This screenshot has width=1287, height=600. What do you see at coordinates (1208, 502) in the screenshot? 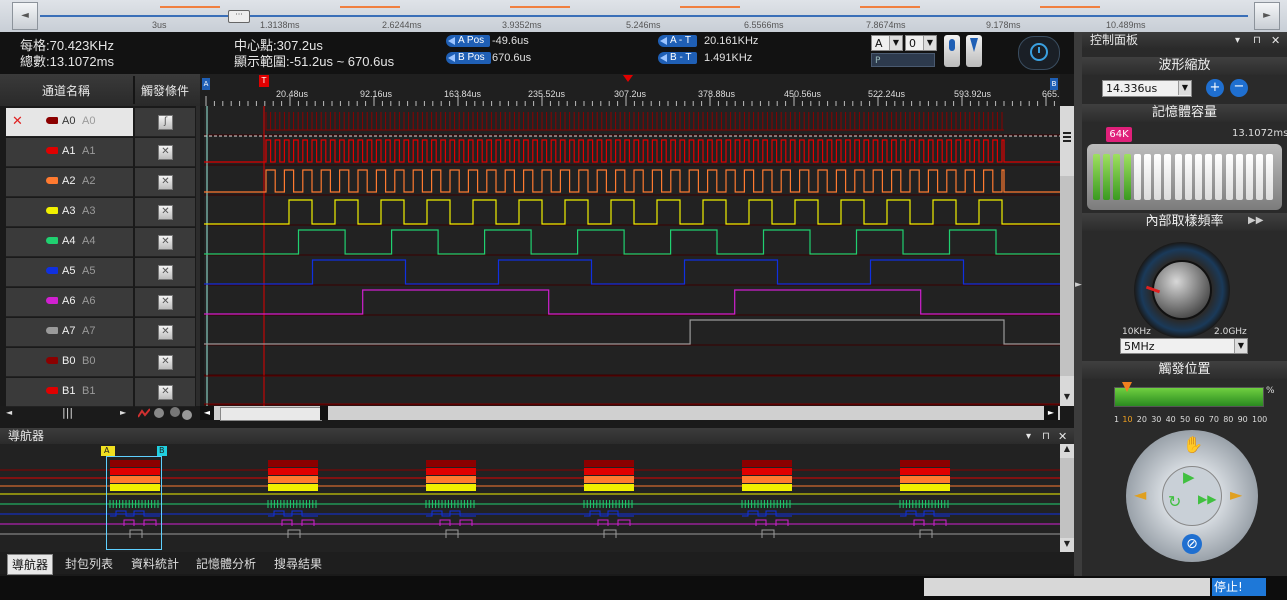
I see `fast-forward-icon: ▶▶` at bounding box center [1208, 502].